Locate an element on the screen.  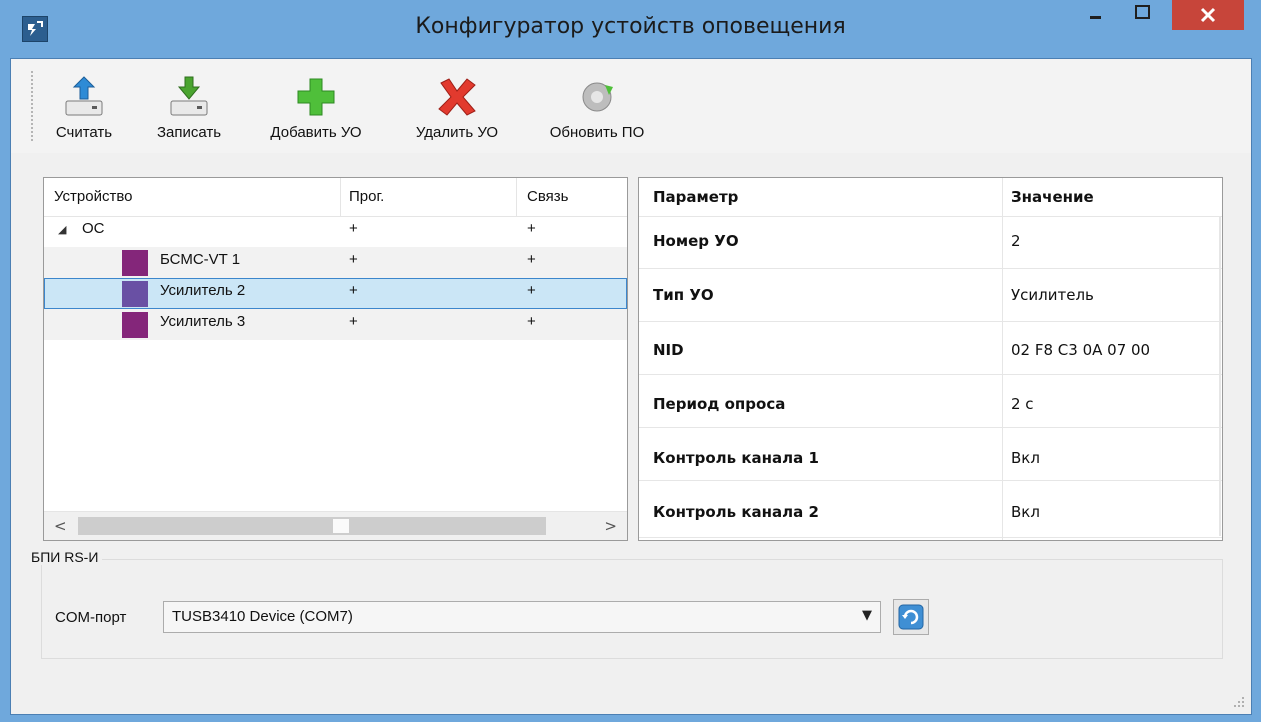
close-button is located at coordinates (1208, 15).